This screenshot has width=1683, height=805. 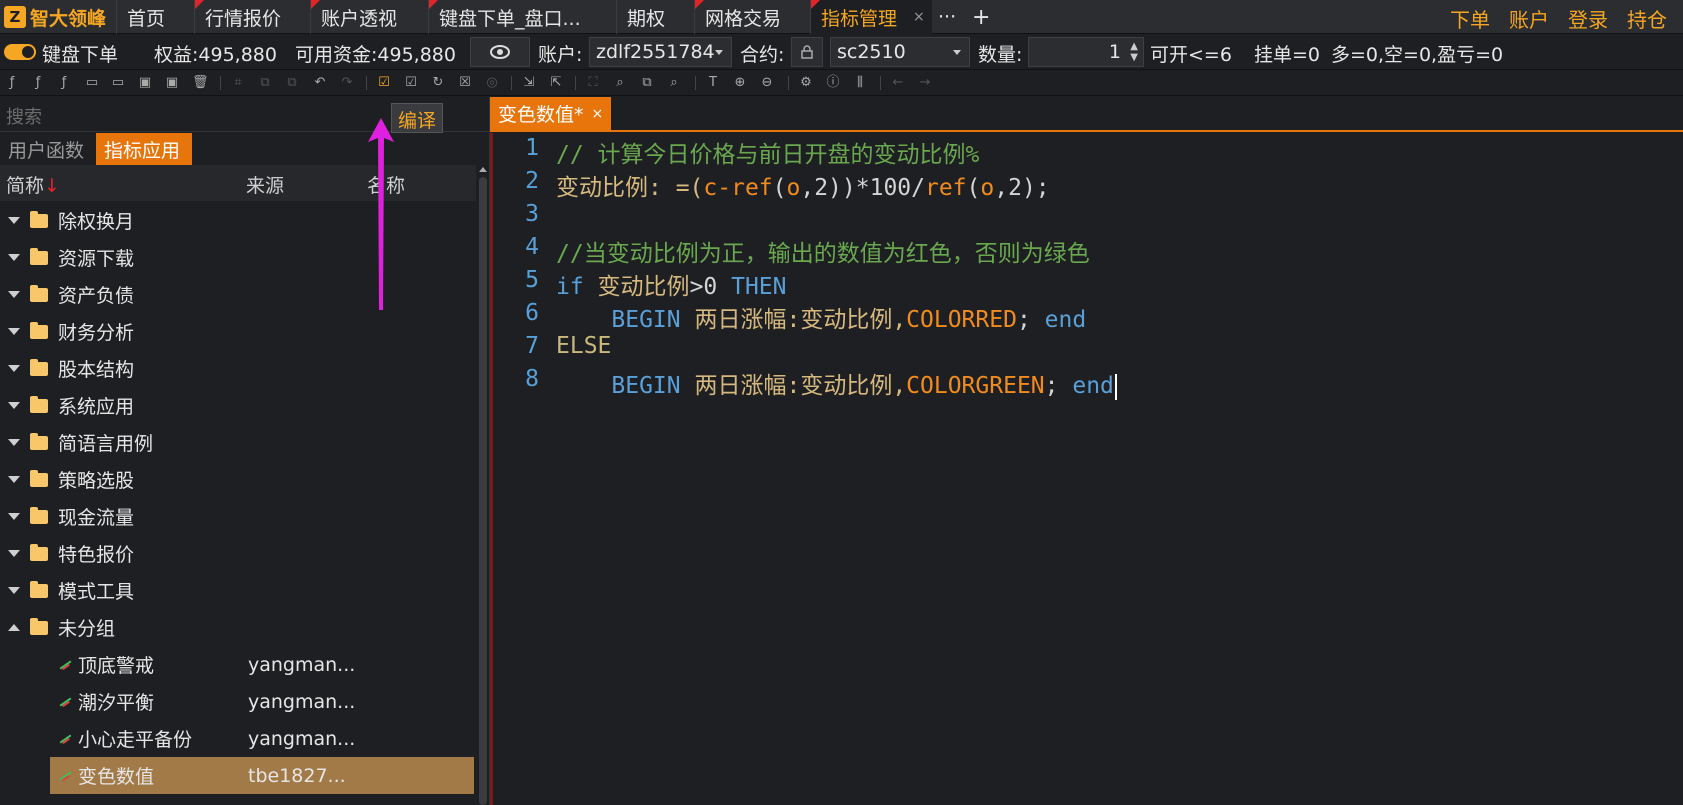 I want to click on position-summary-value: 多=0,空=0,盈亏=0, so click(x=1417, y=55).